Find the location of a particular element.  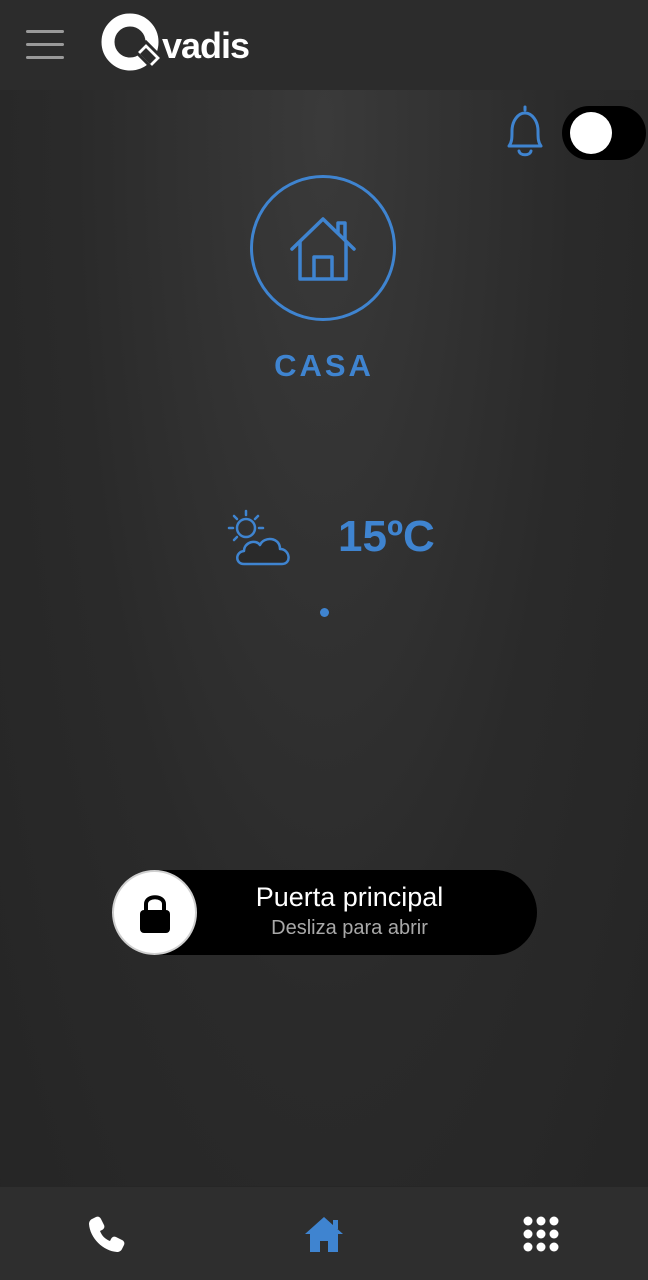

mode-toggle-switch is located at coordinates (604, 133).